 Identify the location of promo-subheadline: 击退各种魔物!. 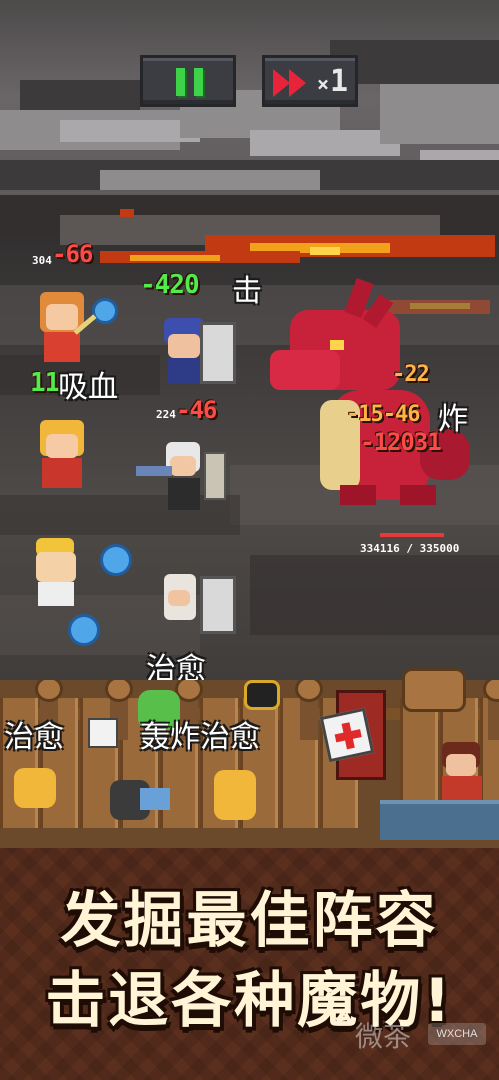
(249, 1001).